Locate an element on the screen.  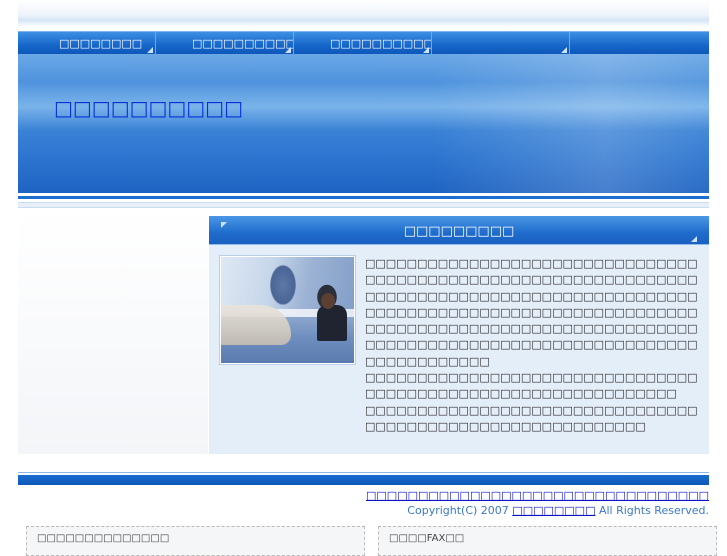
nav-item-2: □□□□□□□□□□□ is located at coordinates (225, 43).